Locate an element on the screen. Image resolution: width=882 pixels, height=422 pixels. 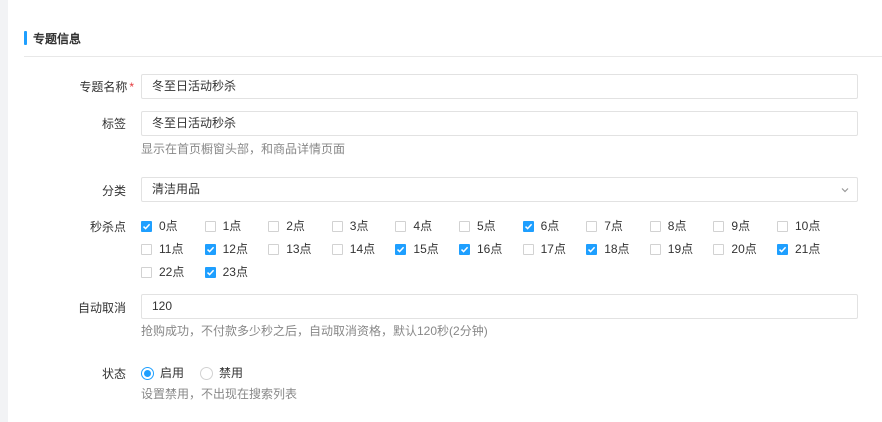
seckill-hour-option: 20点 is located at coordinates (735, 249).